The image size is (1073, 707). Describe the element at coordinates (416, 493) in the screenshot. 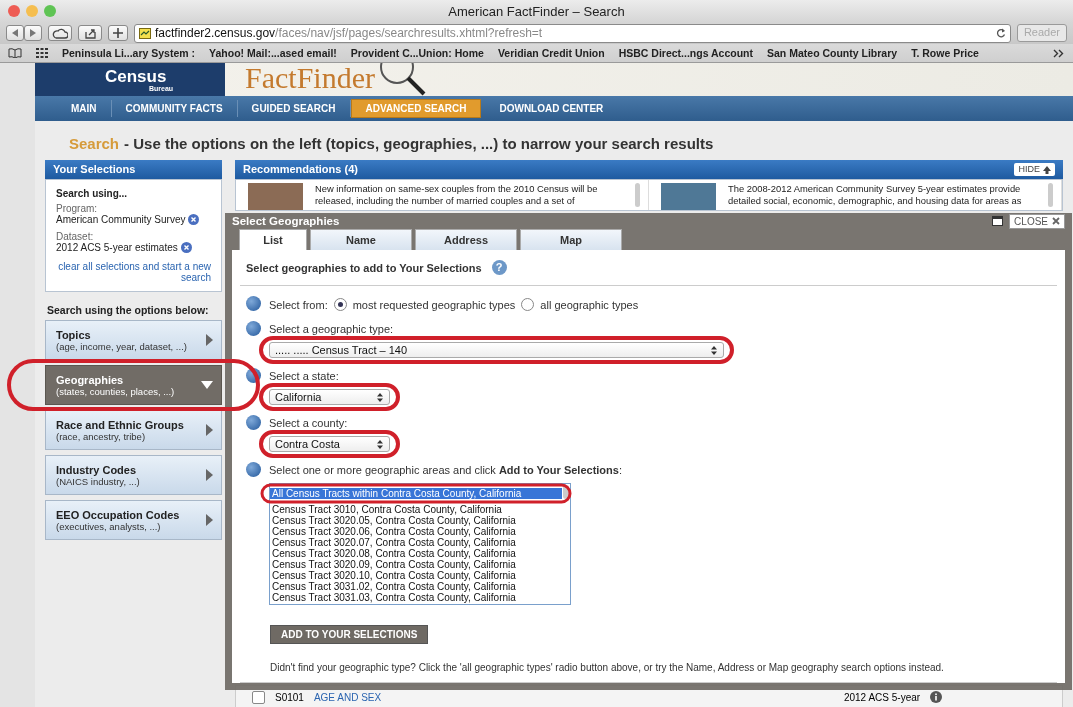

I see `list-option: All Census Tracts within Contra Costa County, California` at that location.